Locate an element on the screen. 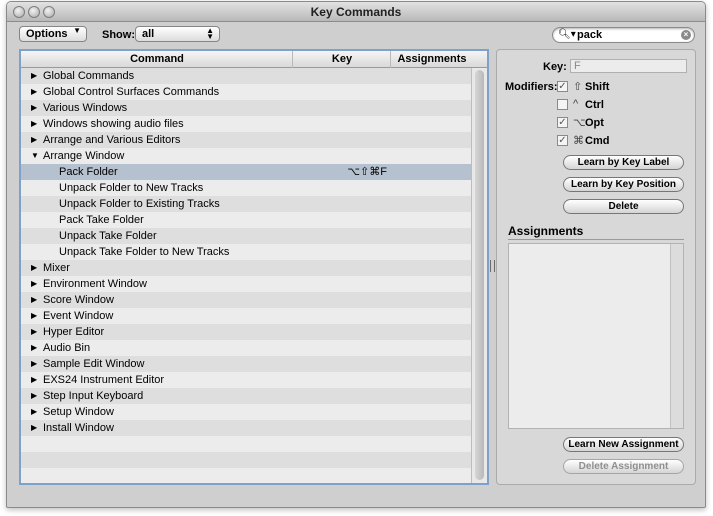 This screenshot has width=713, height=516. table-row: ▶ Mixer is located at coordinates (247, 268).